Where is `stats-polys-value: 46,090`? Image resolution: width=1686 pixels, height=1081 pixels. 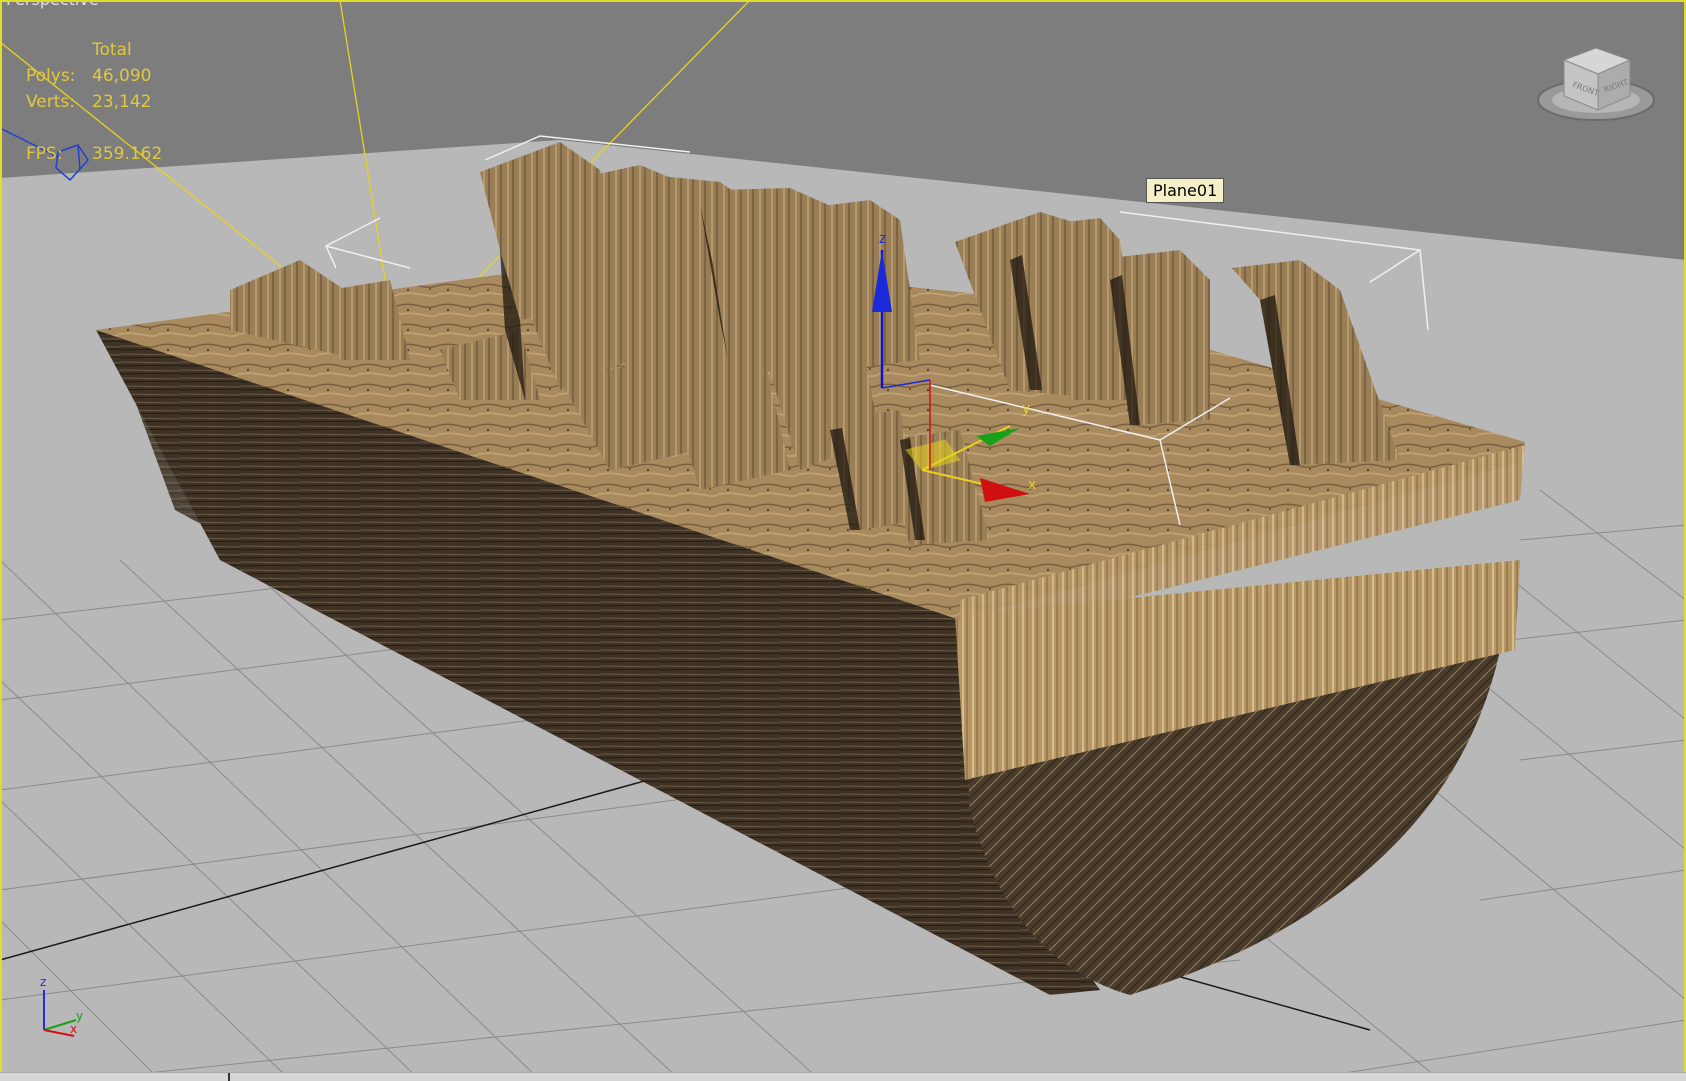
stats-polys-value: 46,090 is located at coordinates (122, 76).